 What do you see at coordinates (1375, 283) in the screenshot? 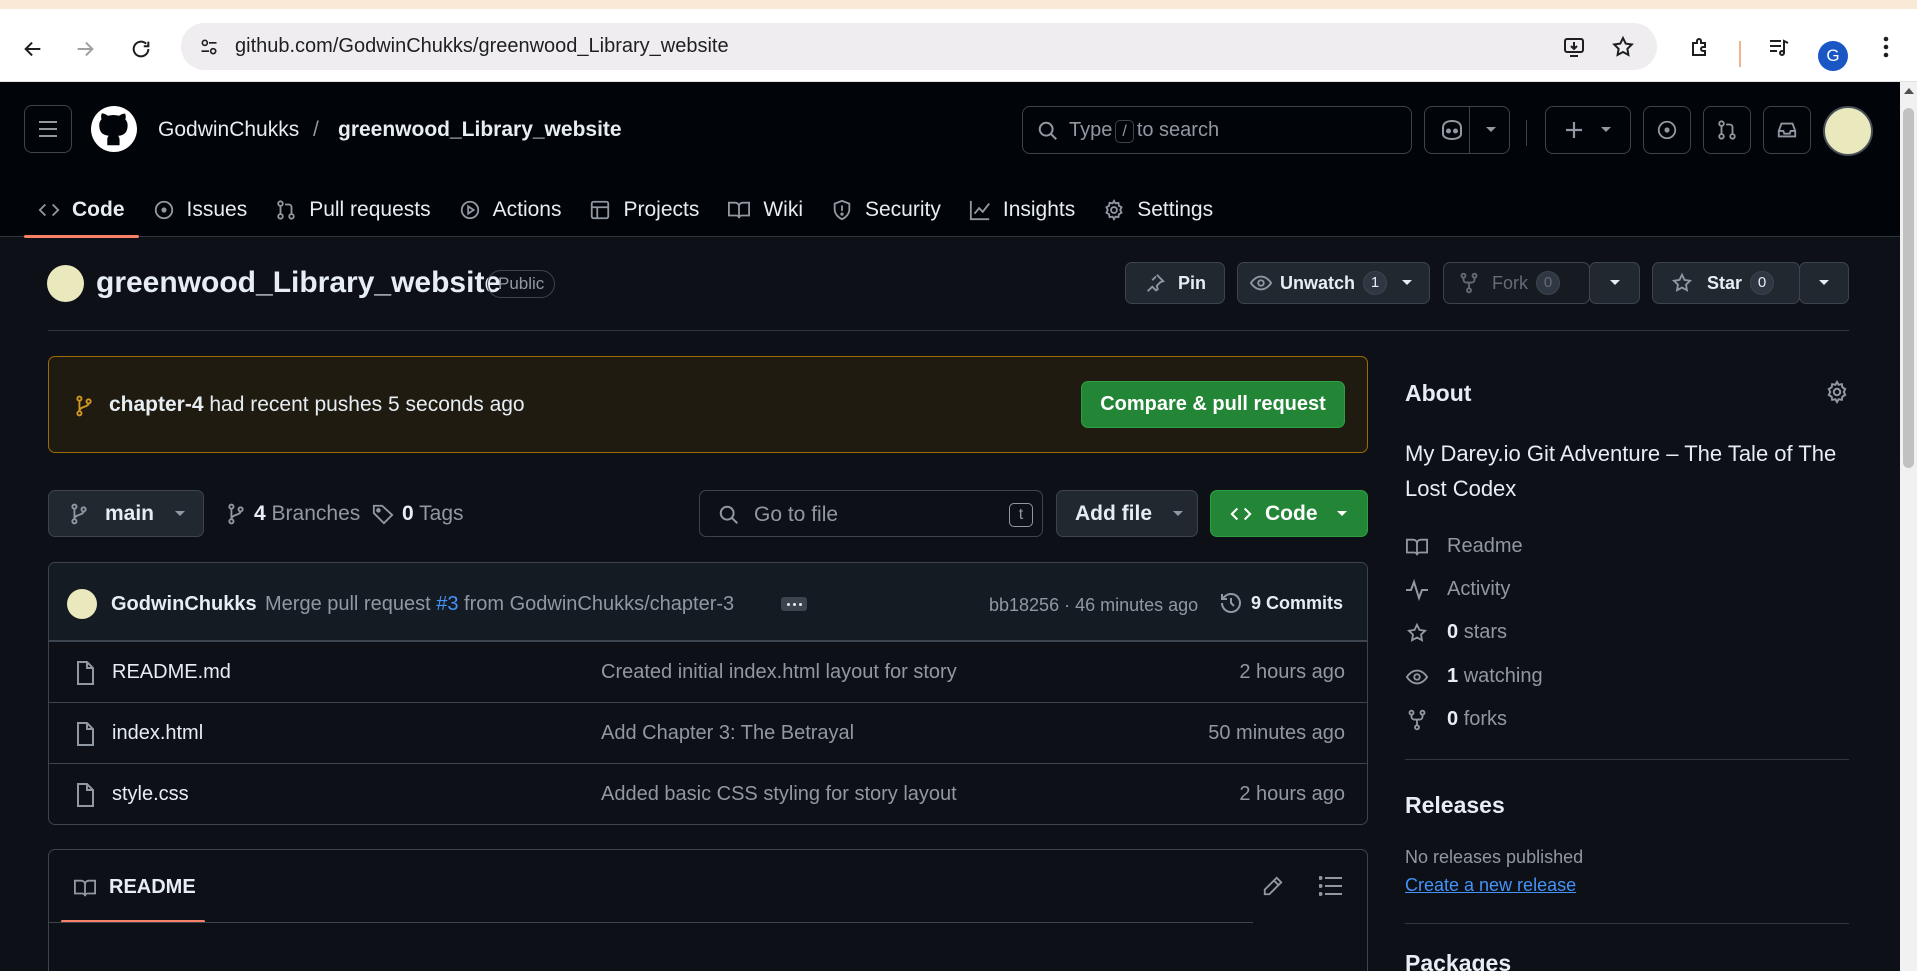
I see `watch-count: 1` at bounding box center [1375, 283].